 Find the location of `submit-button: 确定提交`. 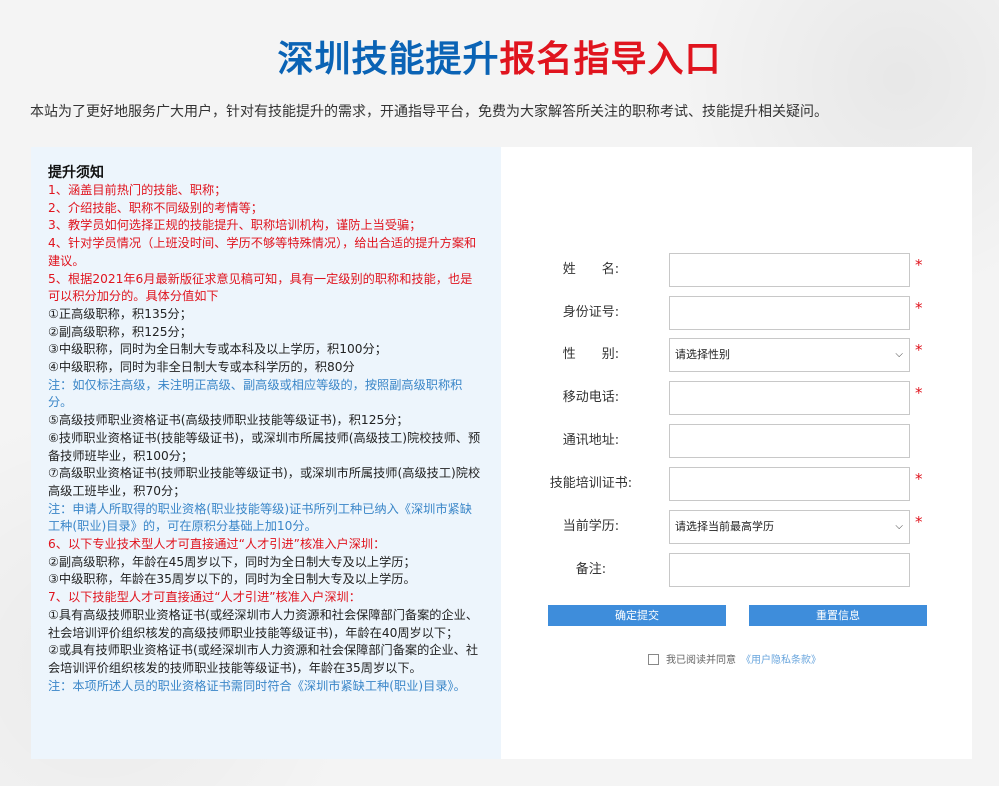

submit-button: 确定提交 is located at coordinates (637, 615).